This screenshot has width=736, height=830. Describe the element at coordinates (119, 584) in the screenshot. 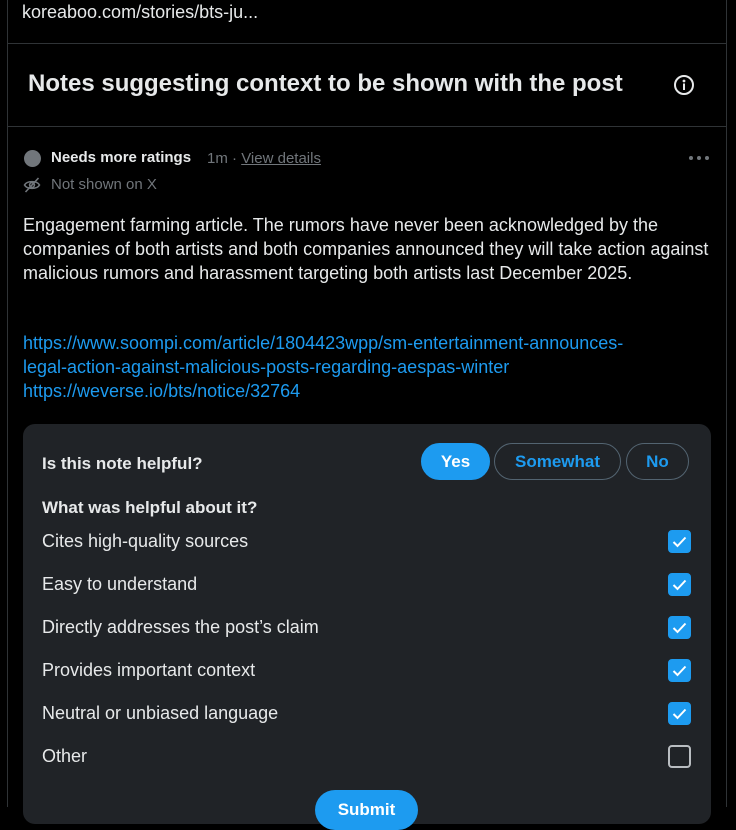

I see `reason-label: Easy to understand` at that location.